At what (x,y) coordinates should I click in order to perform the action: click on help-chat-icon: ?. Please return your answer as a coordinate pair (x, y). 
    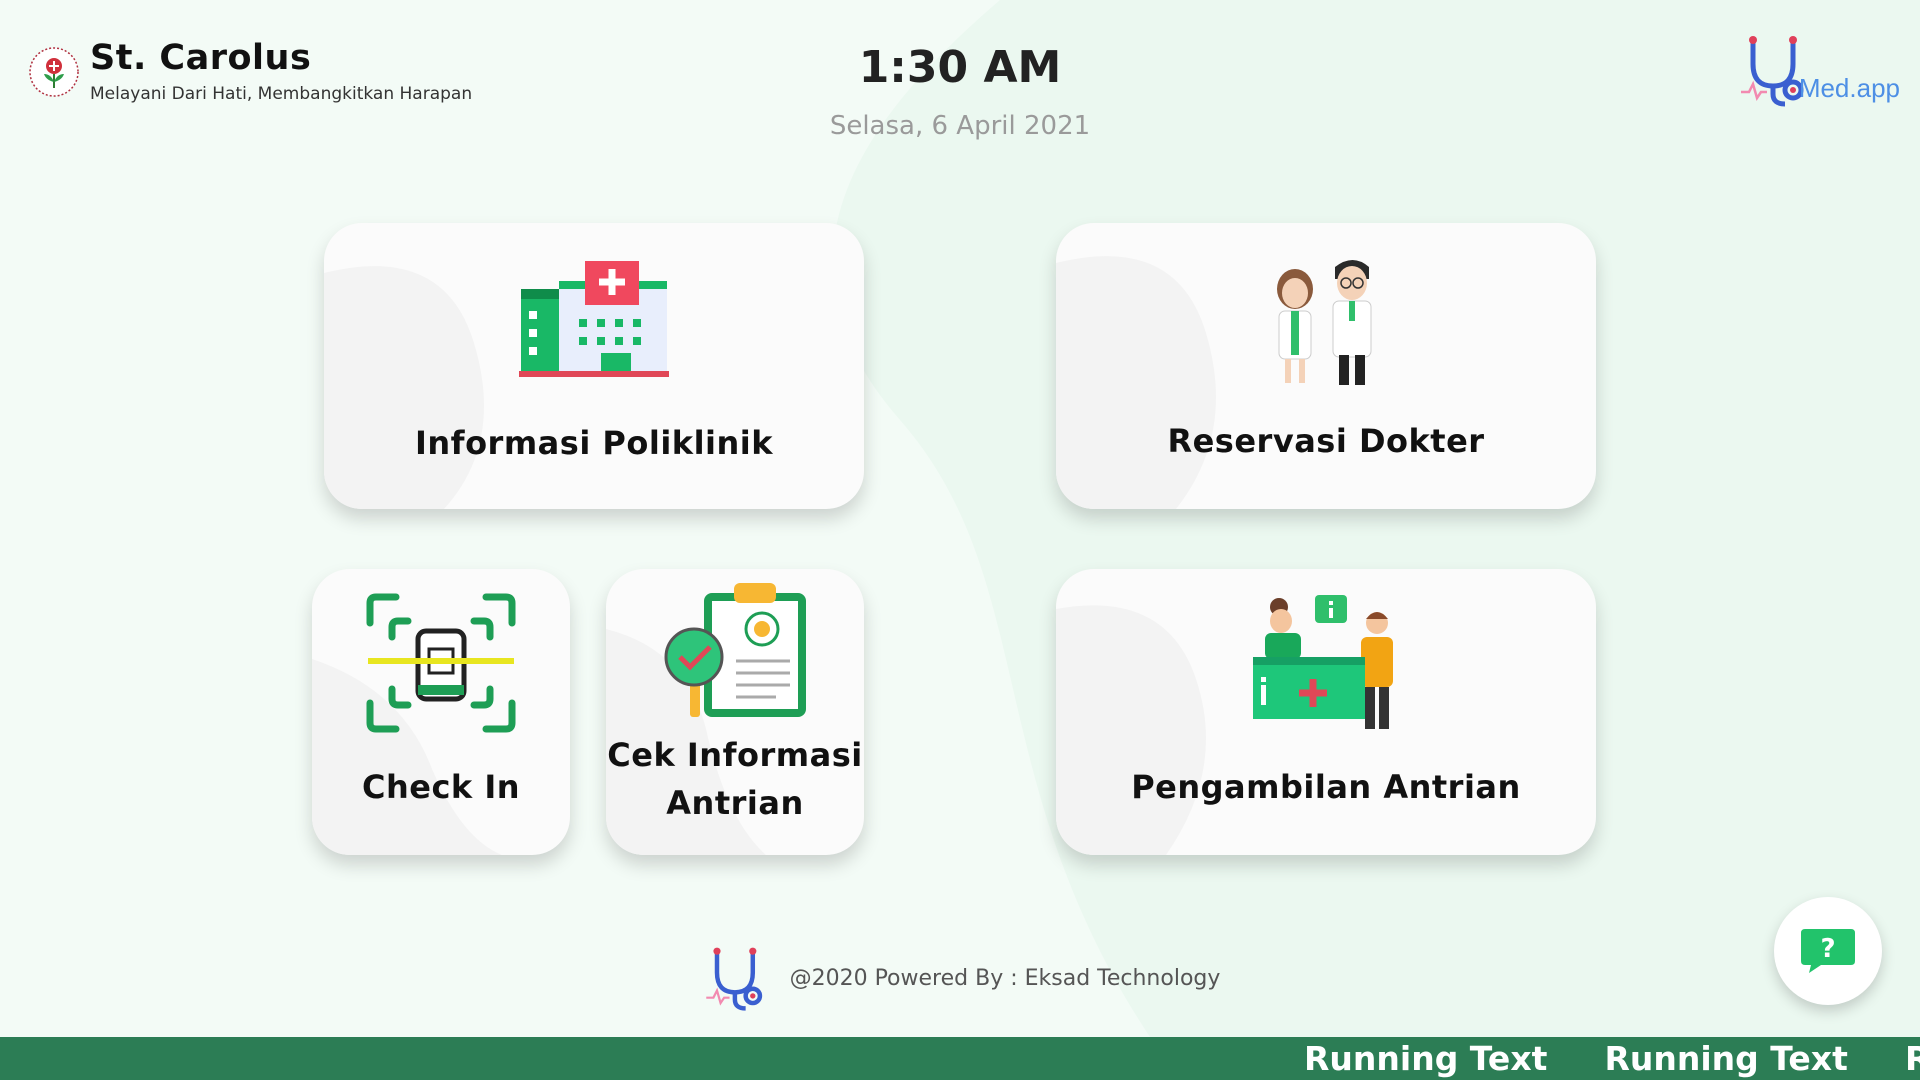
    Looking at the image, I should click on (1828, 951).